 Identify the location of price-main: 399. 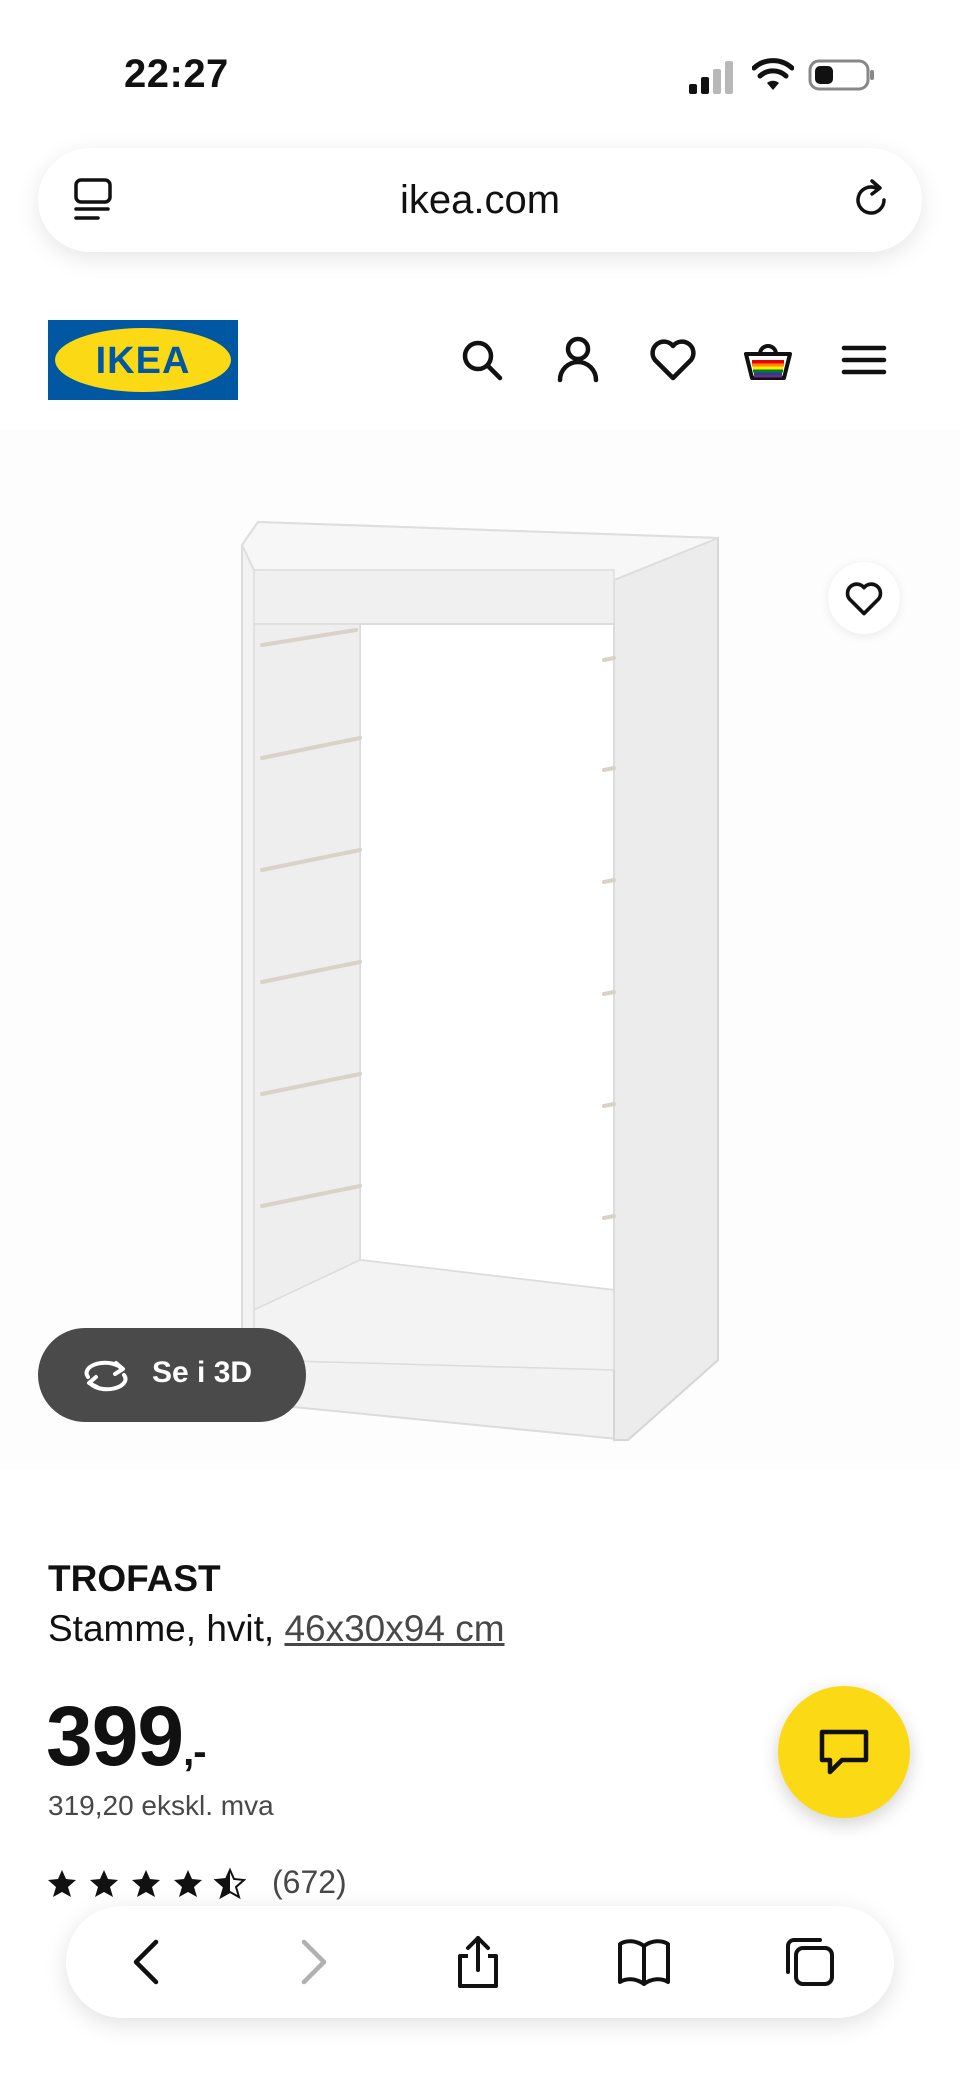
(115, 1736).